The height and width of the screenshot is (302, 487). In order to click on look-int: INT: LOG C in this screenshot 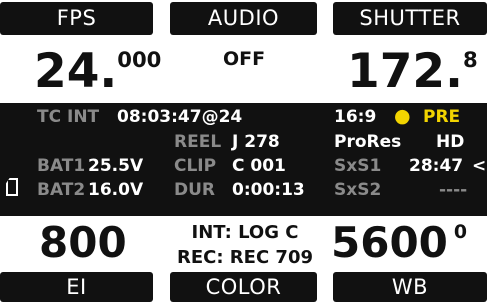, I will do `click(245, 232)`.